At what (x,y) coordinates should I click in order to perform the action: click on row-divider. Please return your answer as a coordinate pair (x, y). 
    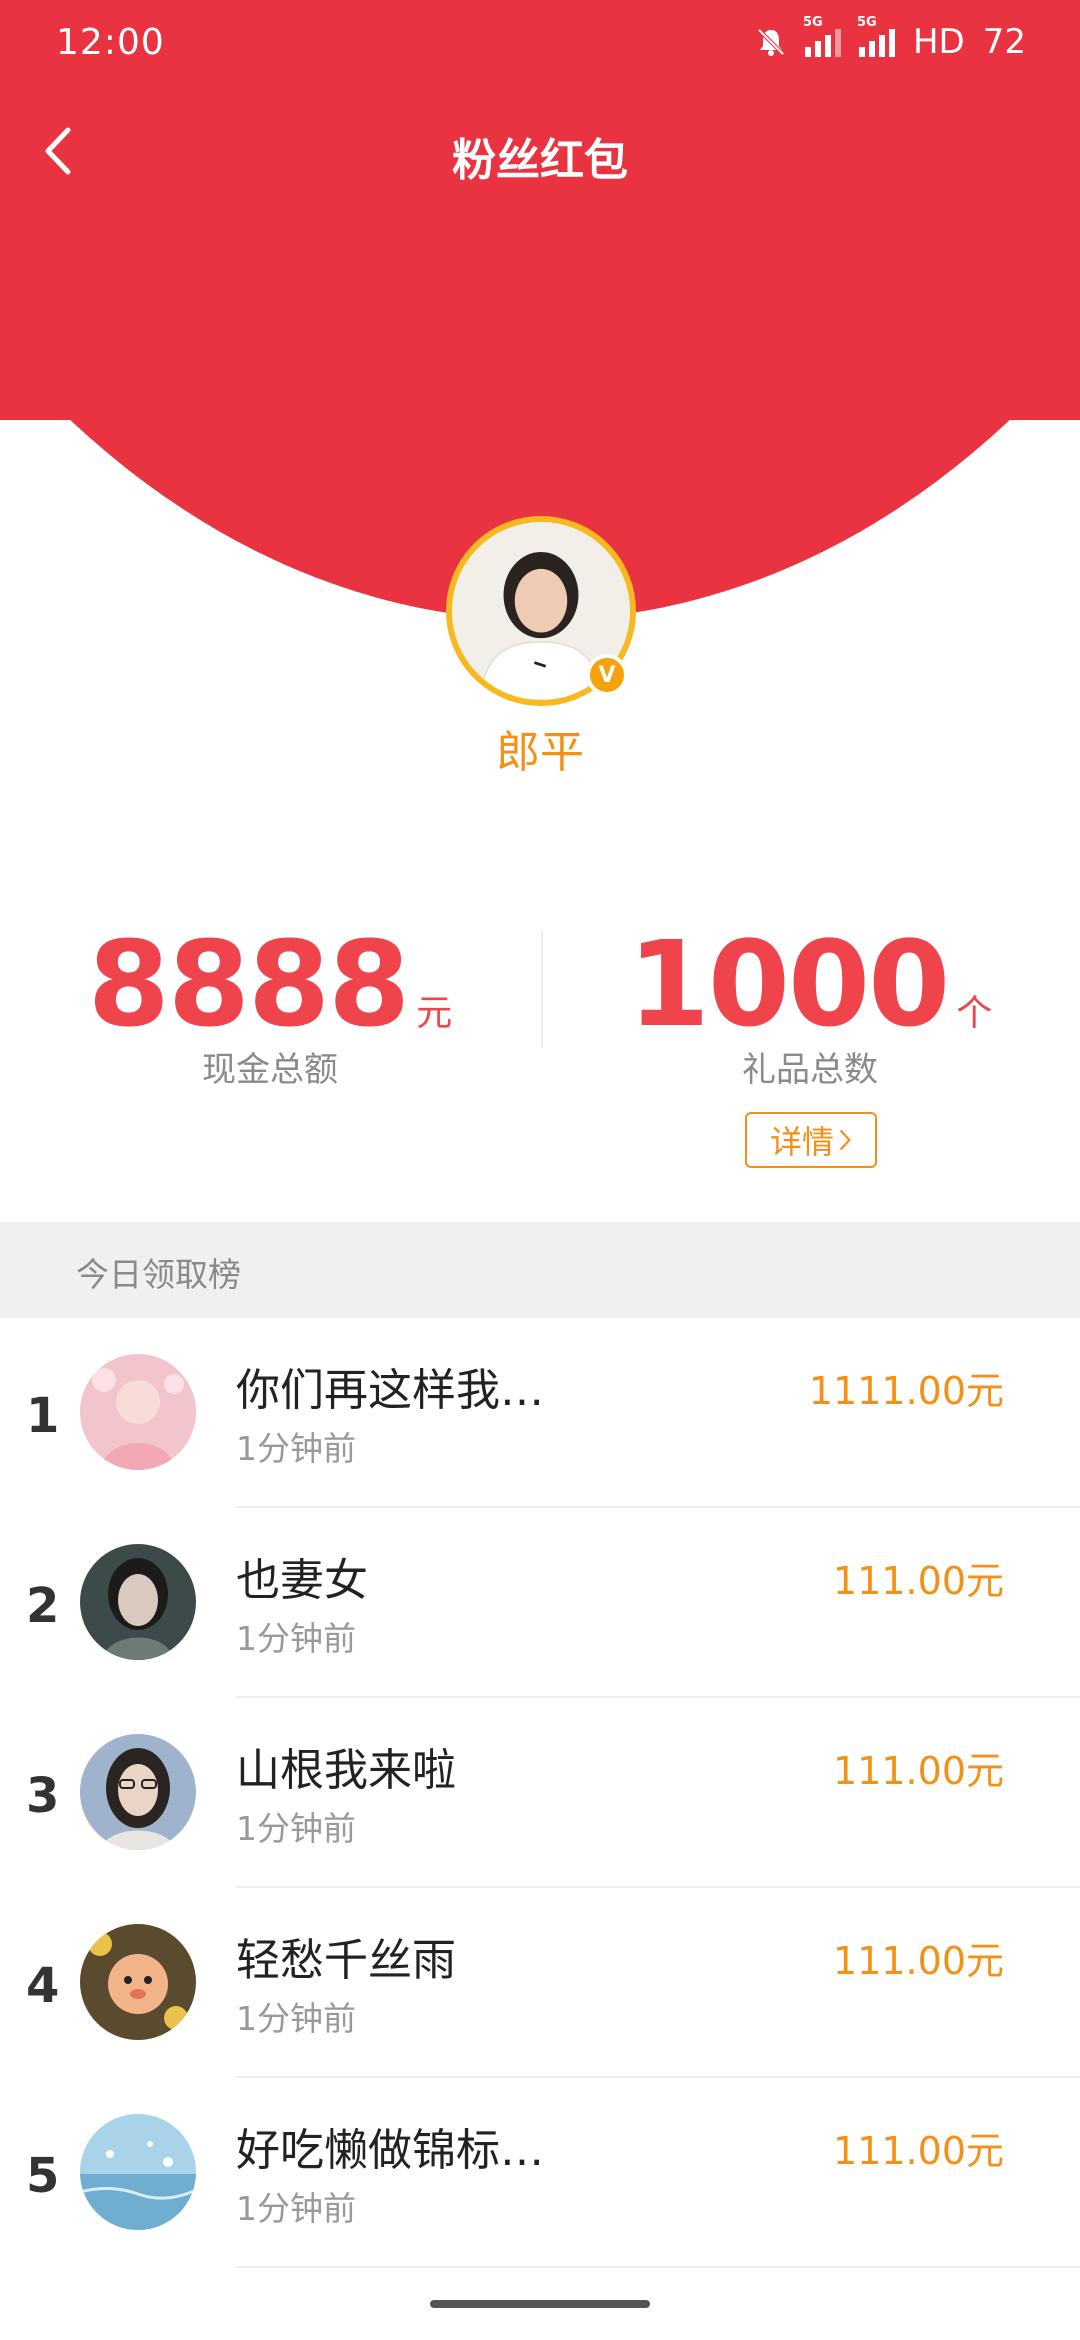
    Looking at the image, I should click on (658, 2267).